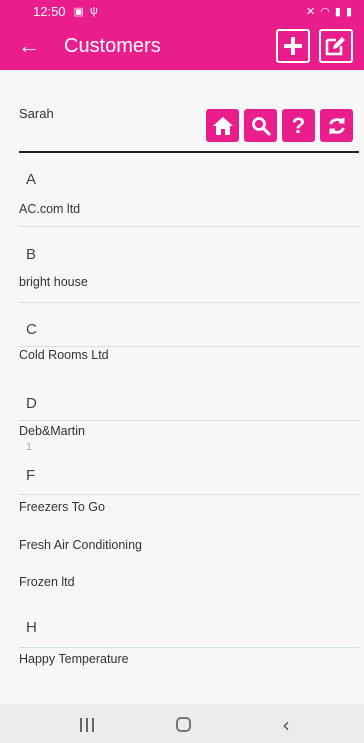 The height and width of the screenshot is (743, 364). I want to click on home-icon, so click(222, 125).